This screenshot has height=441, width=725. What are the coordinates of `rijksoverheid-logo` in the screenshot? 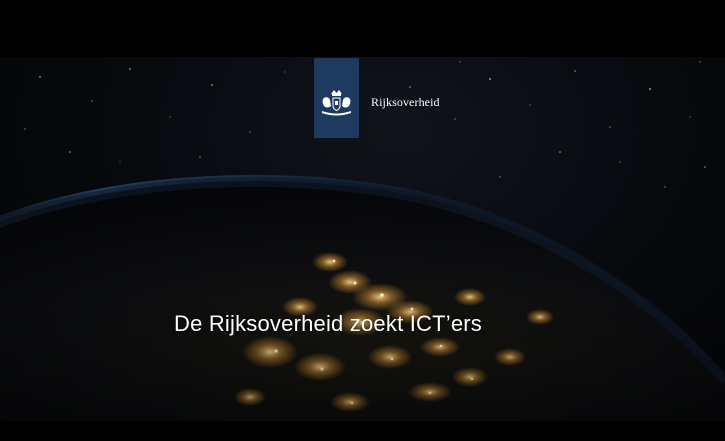 It's located at (336, 98).